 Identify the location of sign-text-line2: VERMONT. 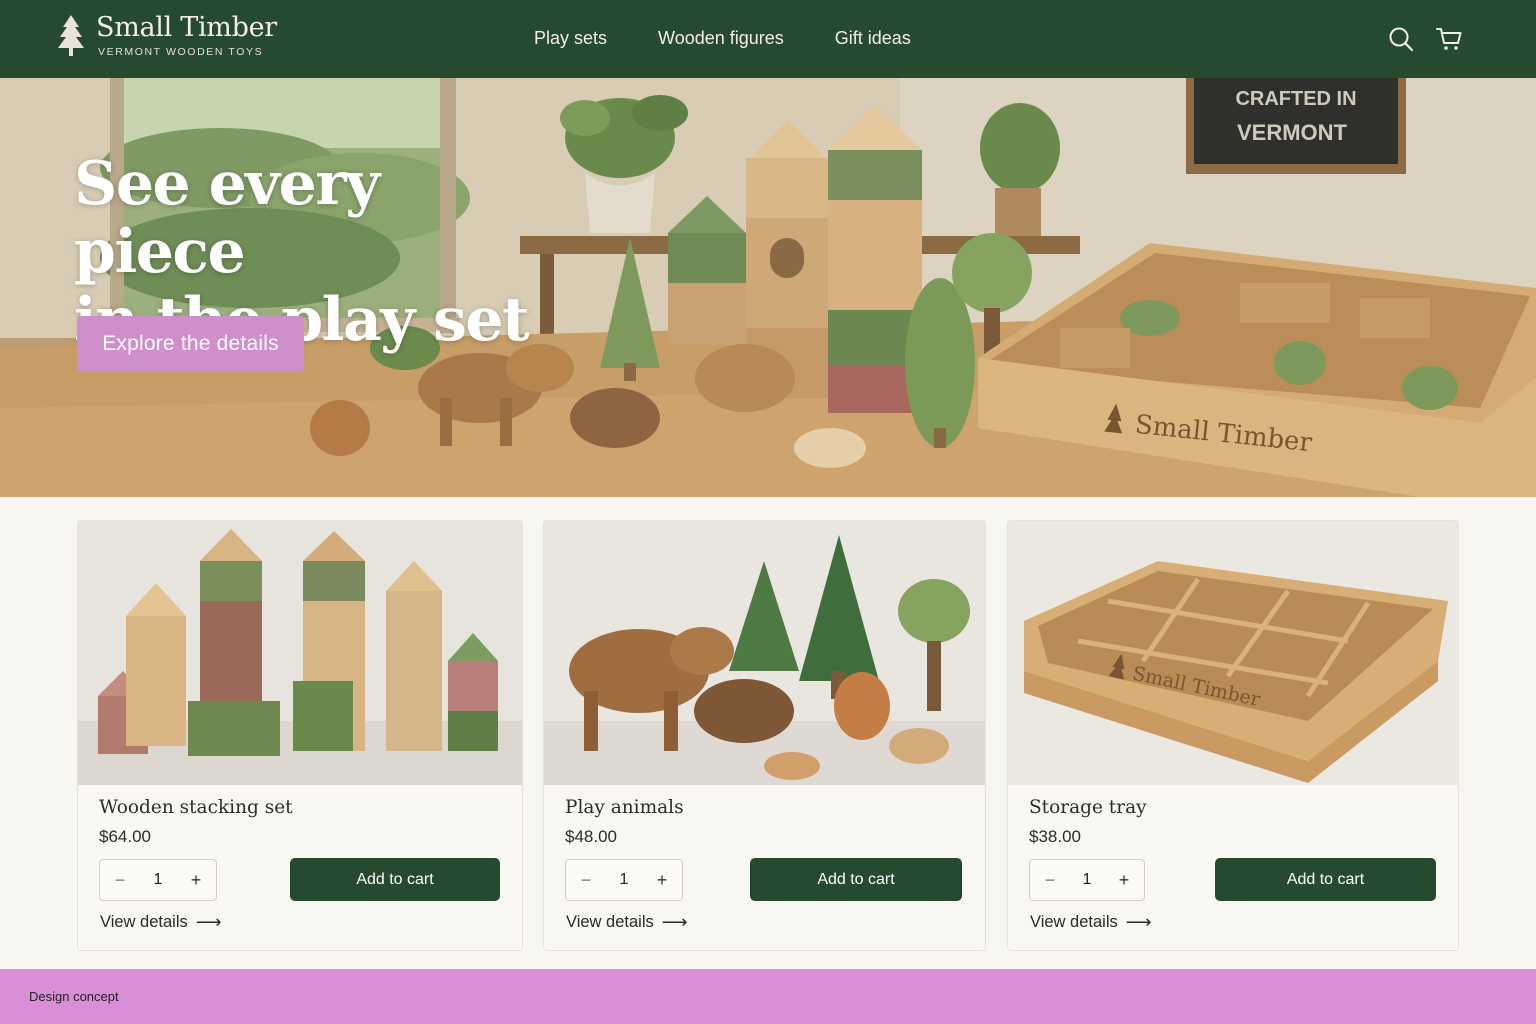
(1292, 132).